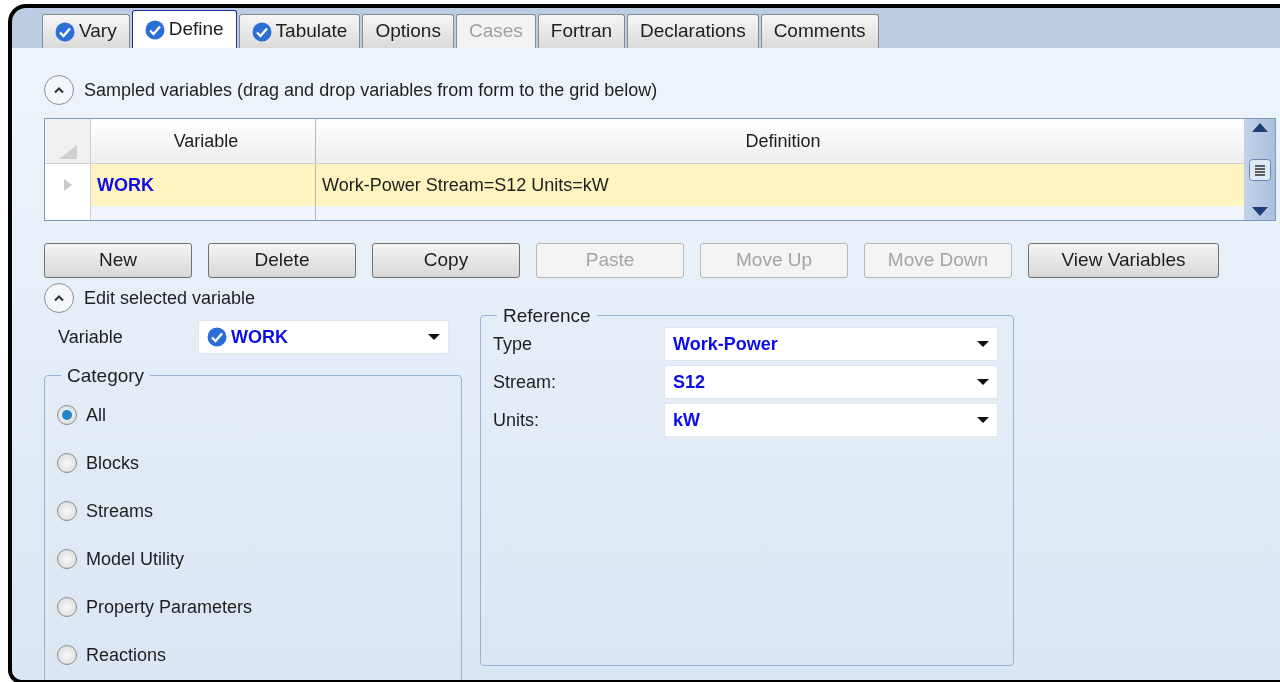  What do you see at coordinates (170, 298) in the screenshot?
I see `section-title: Edit selected variable` at bounding box center [170, 298].